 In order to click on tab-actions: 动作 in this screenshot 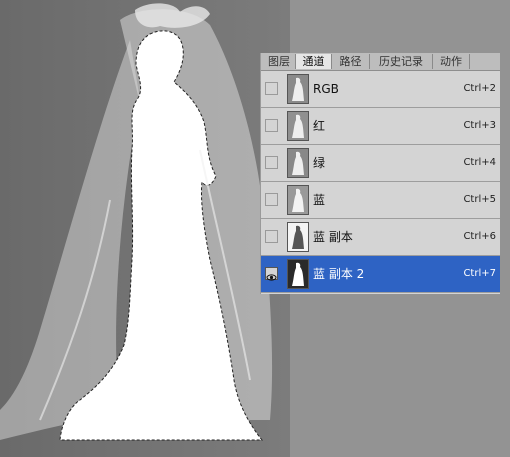, I will do `click(451, 61)`.